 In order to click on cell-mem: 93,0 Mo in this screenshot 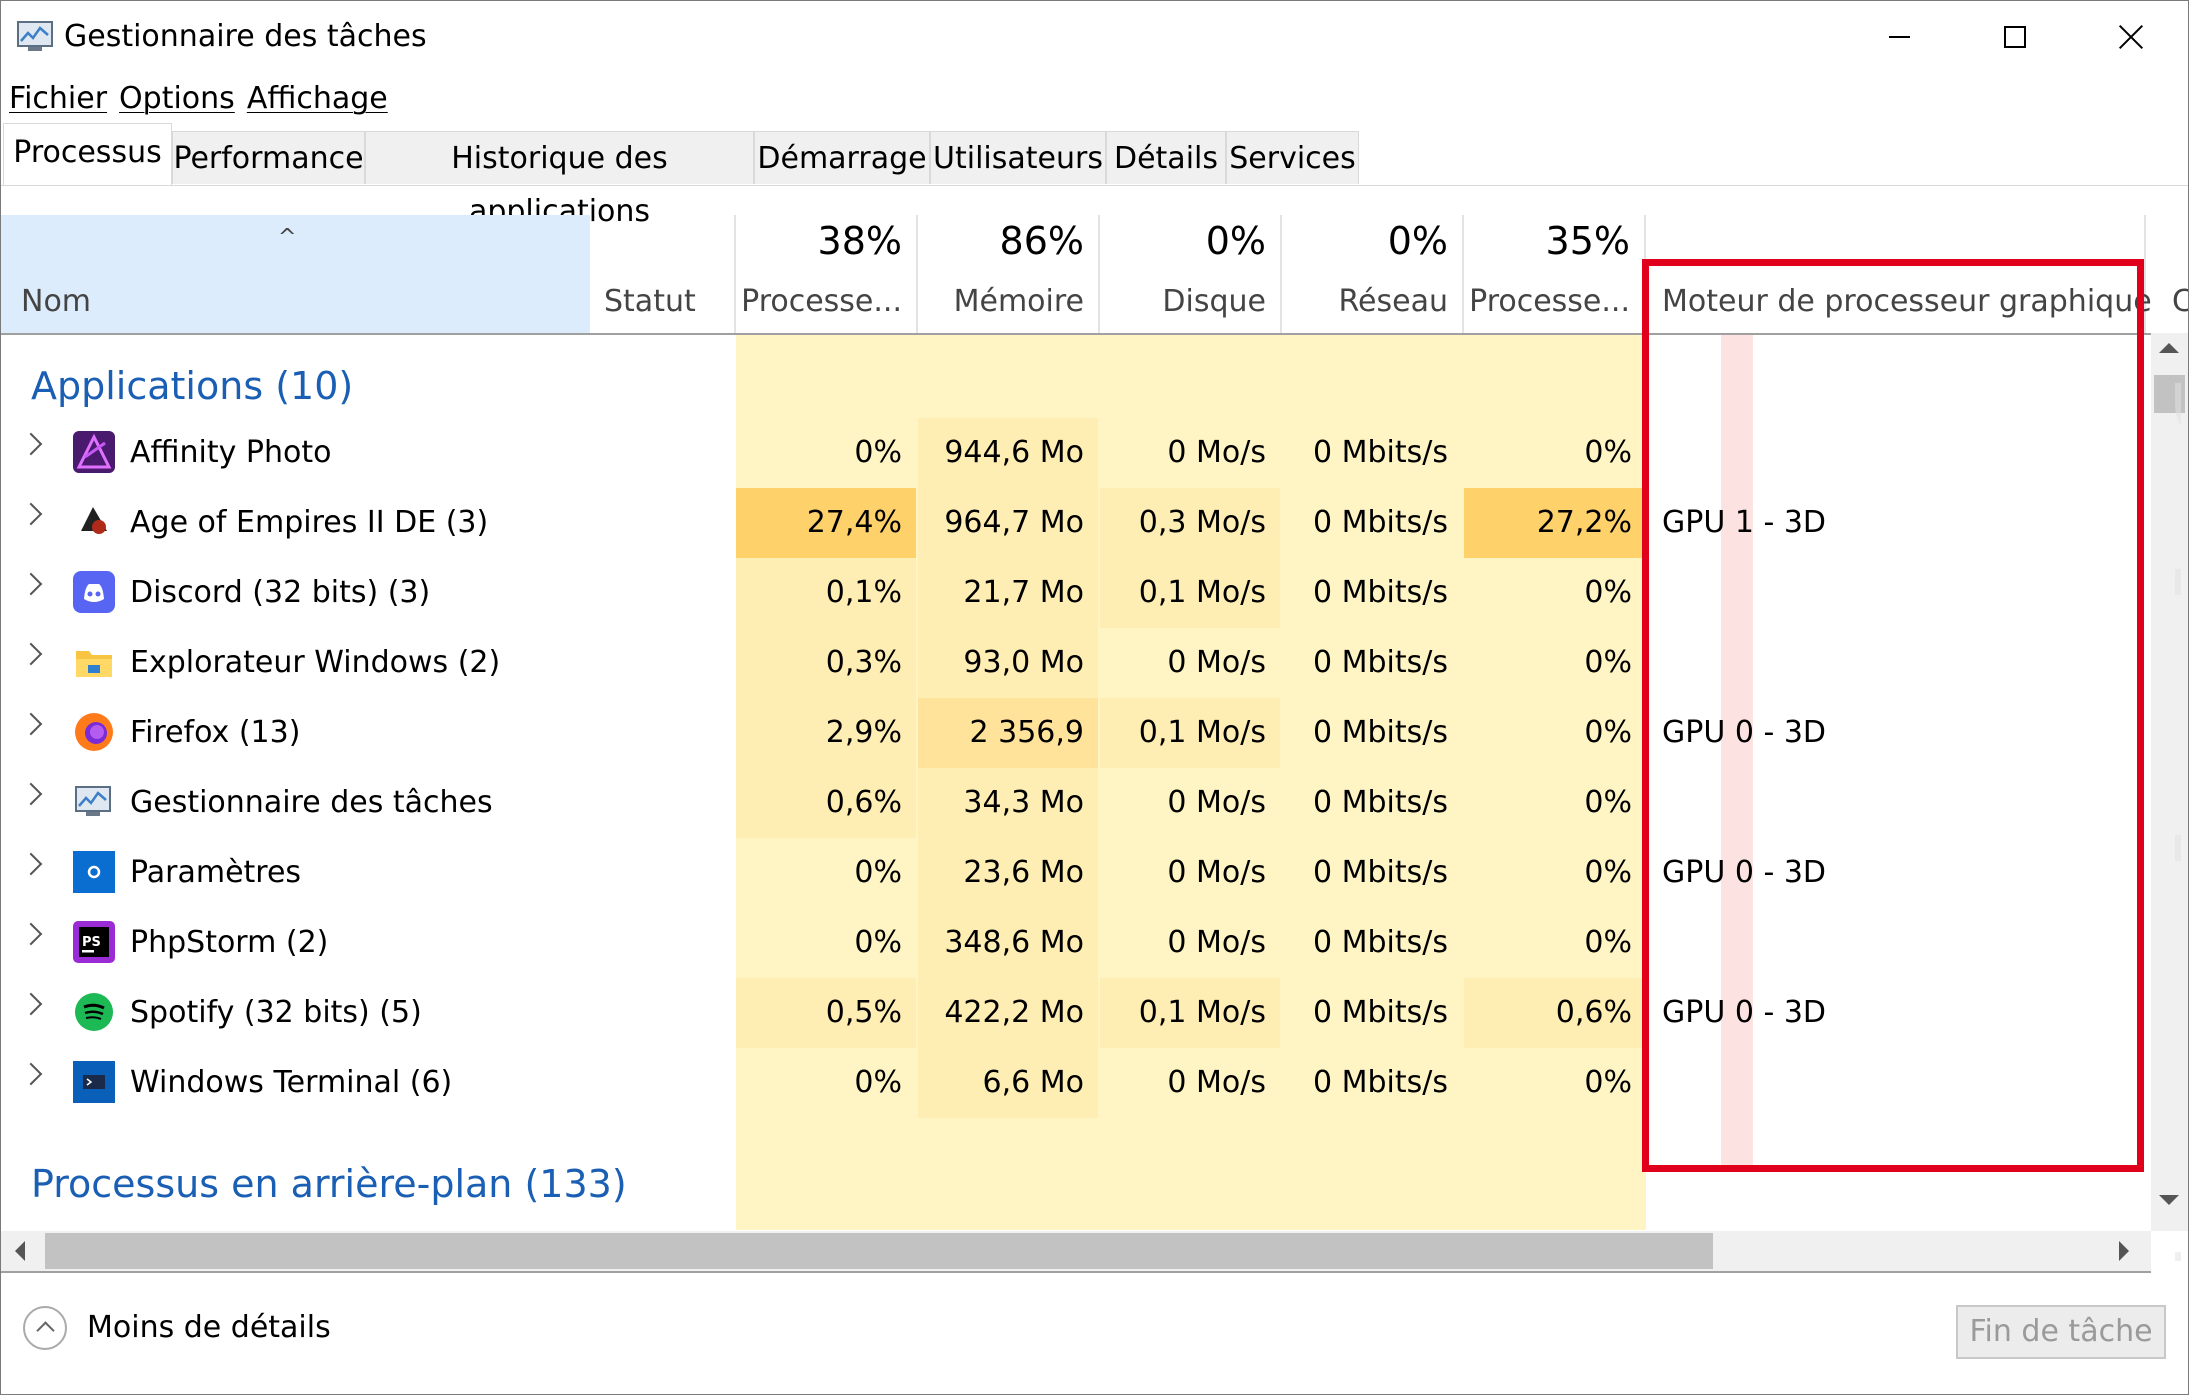, I will do `click(1008, 663)`.